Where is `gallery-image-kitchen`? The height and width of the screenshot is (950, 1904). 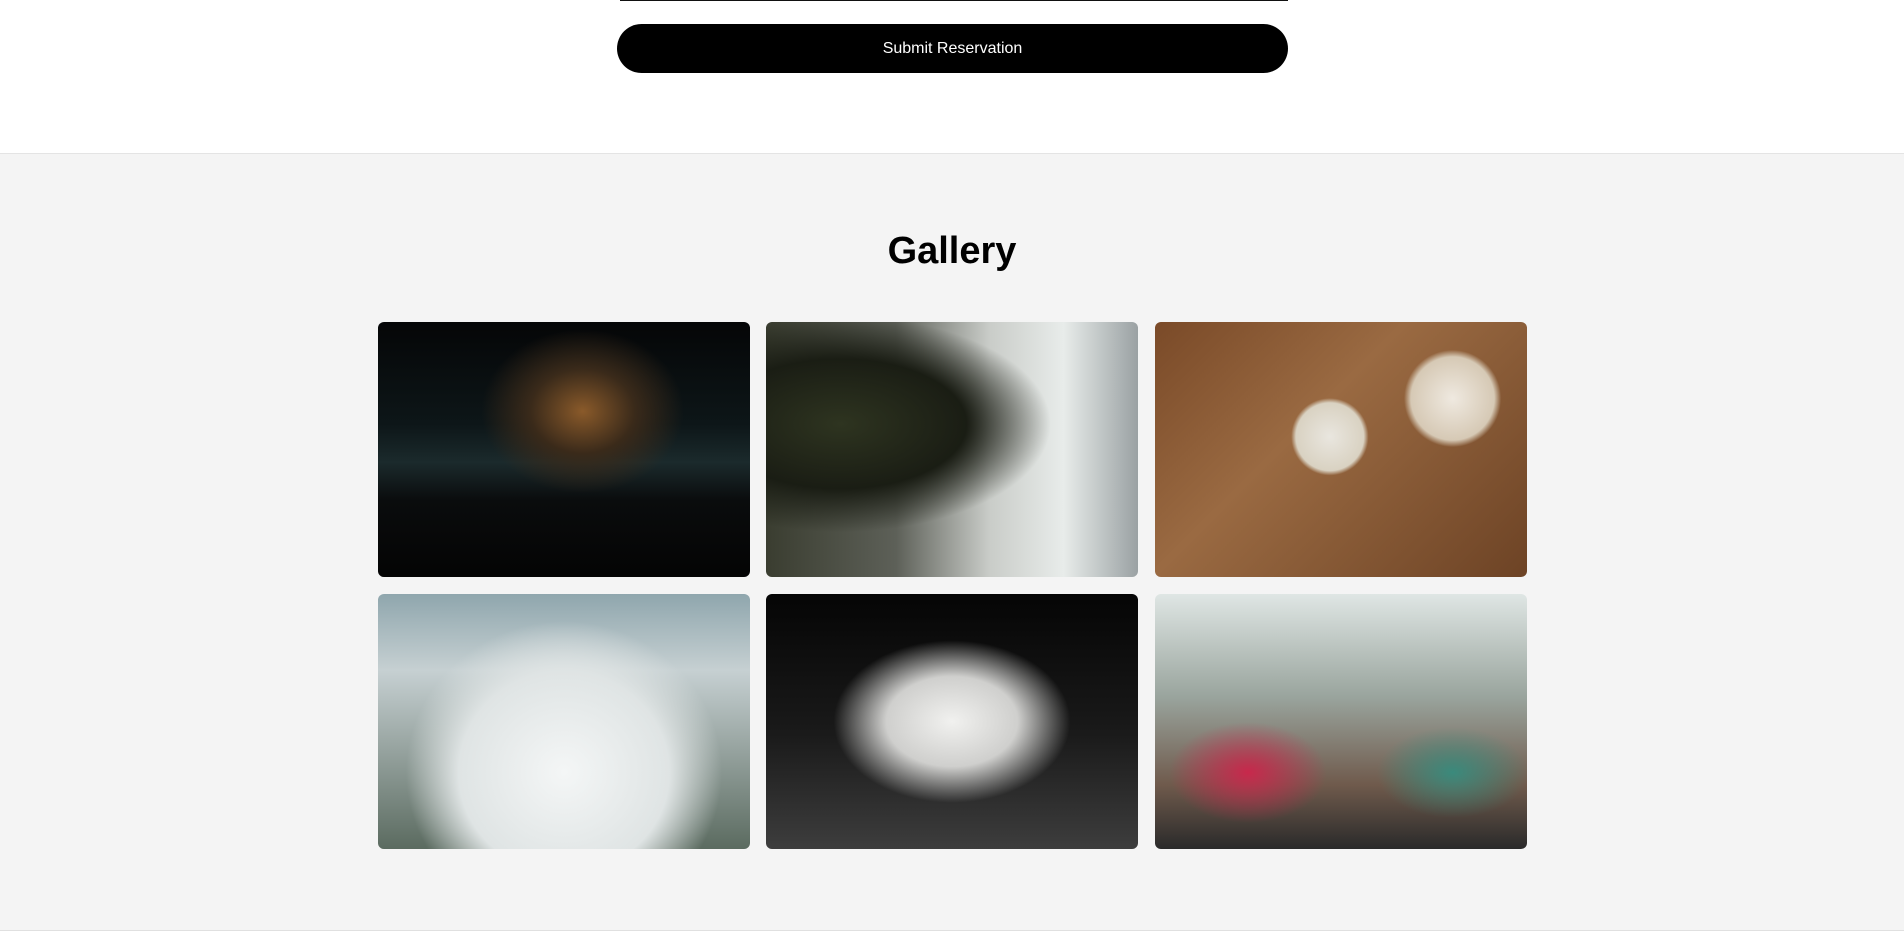
gallery-image-kitchen is located at coordinates (564, 449).